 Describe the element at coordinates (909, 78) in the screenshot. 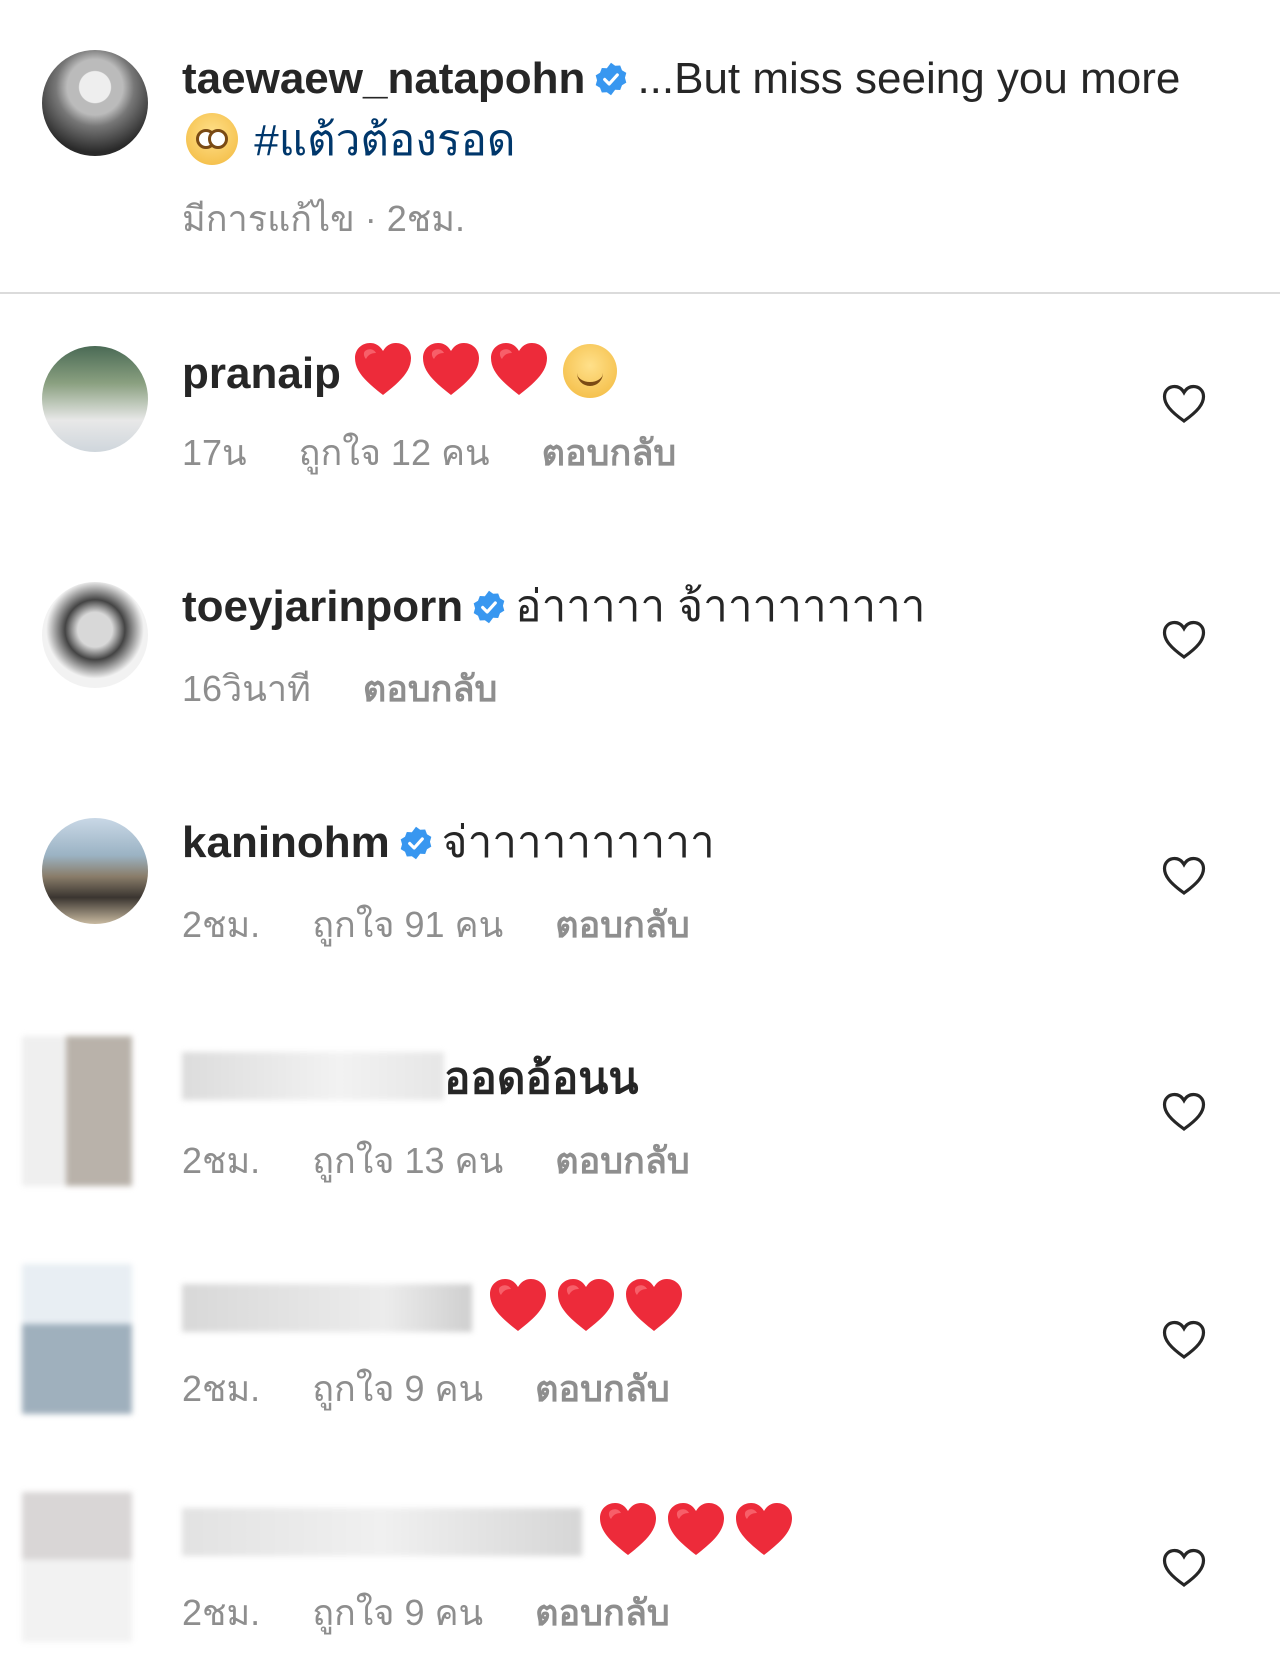

I see `caption-text: ...But miss seeing you more` at that location.